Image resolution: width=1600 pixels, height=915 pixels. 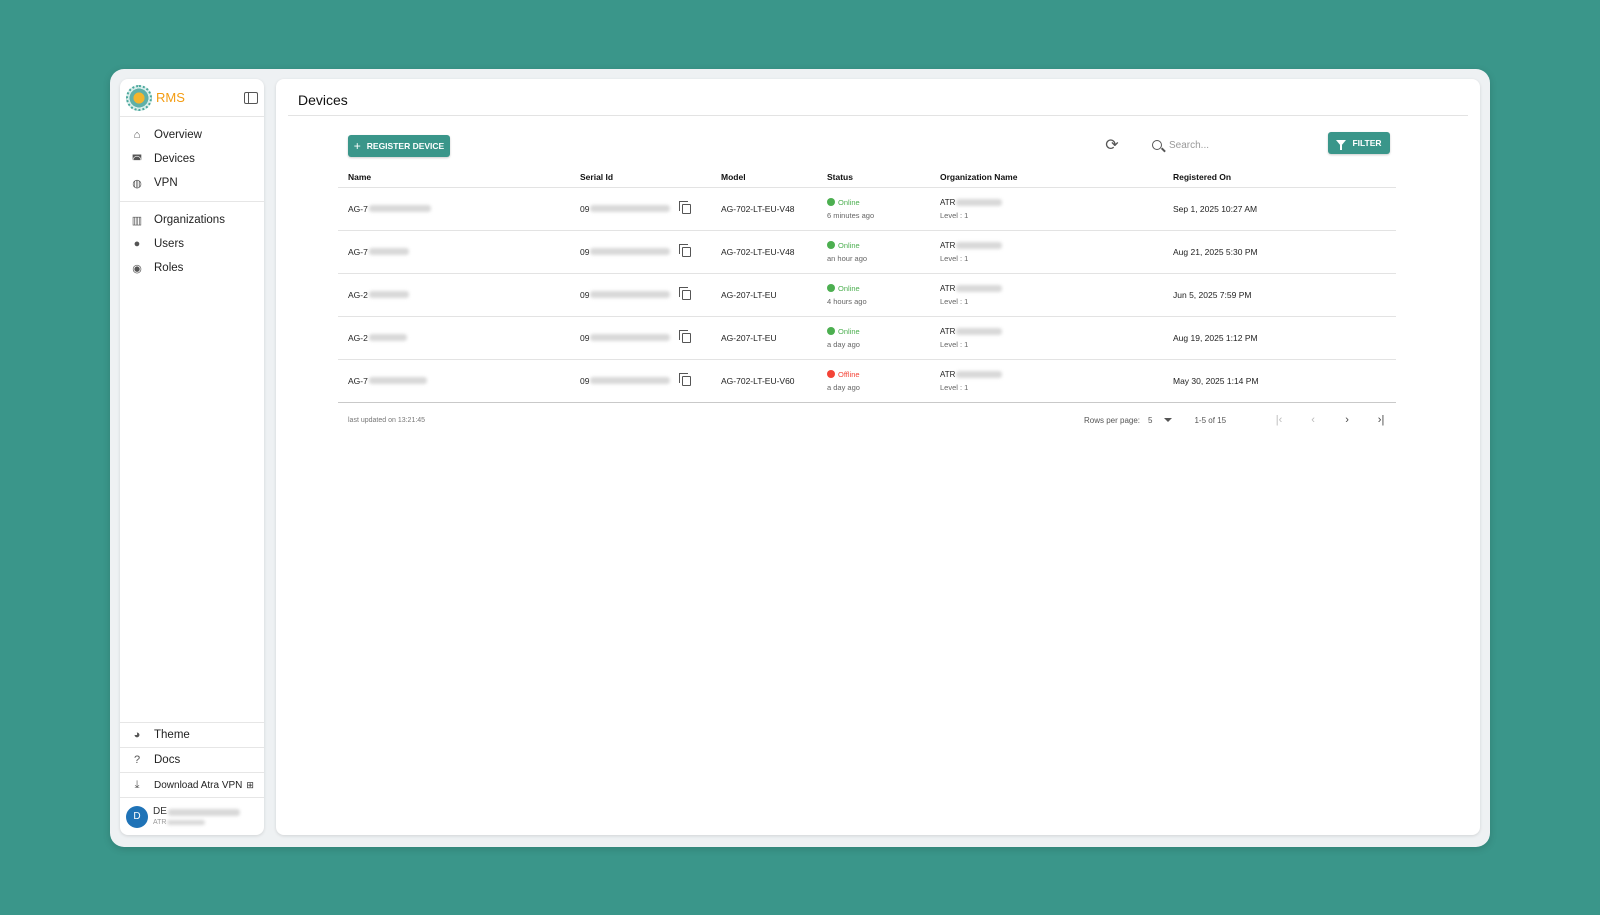 I want to click on column-header-name: Name, so click(x=454, y=177).